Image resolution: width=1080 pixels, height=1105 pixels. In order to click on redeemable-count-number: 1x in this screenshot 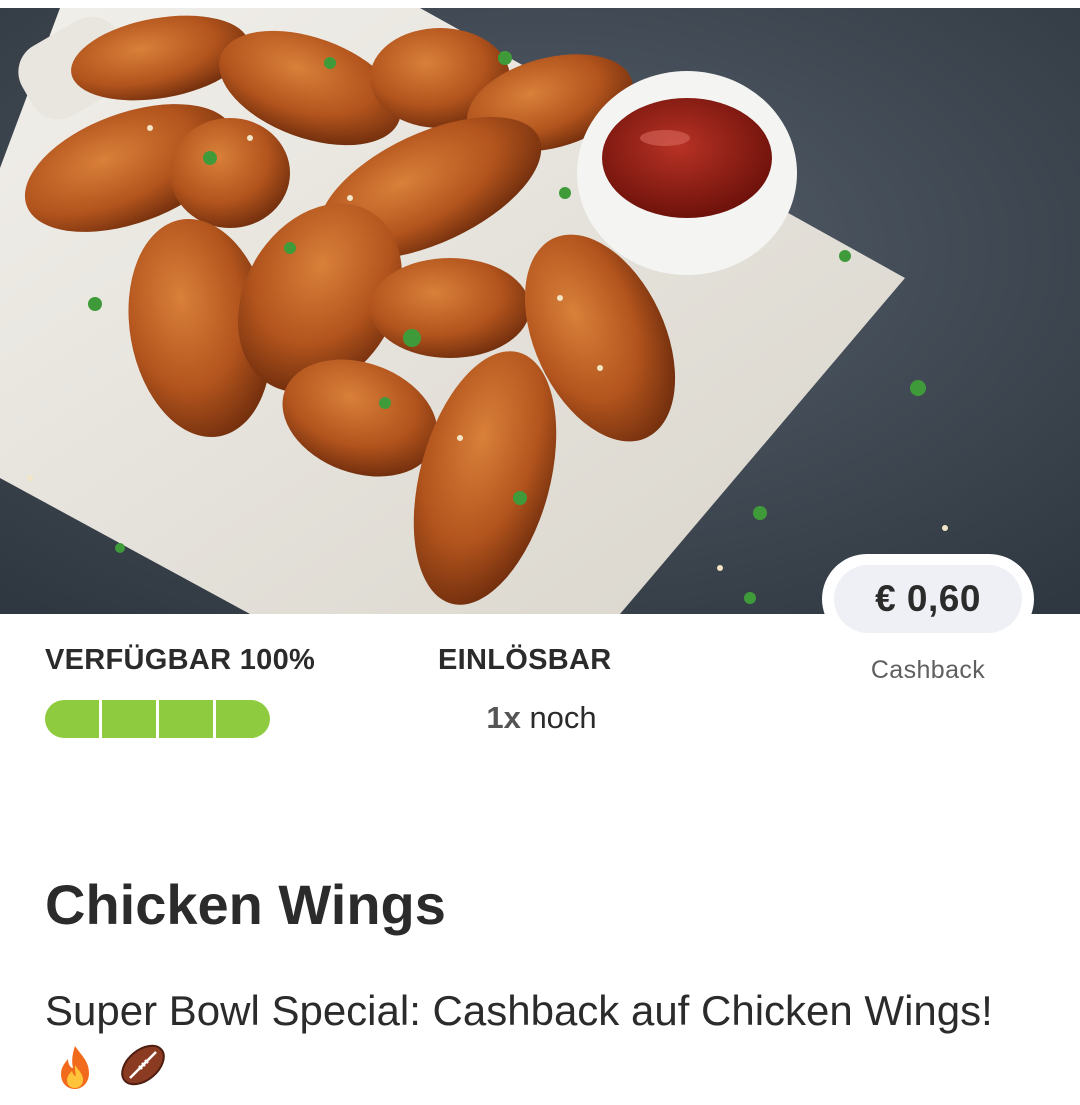, I will do `click(503, 717)`.